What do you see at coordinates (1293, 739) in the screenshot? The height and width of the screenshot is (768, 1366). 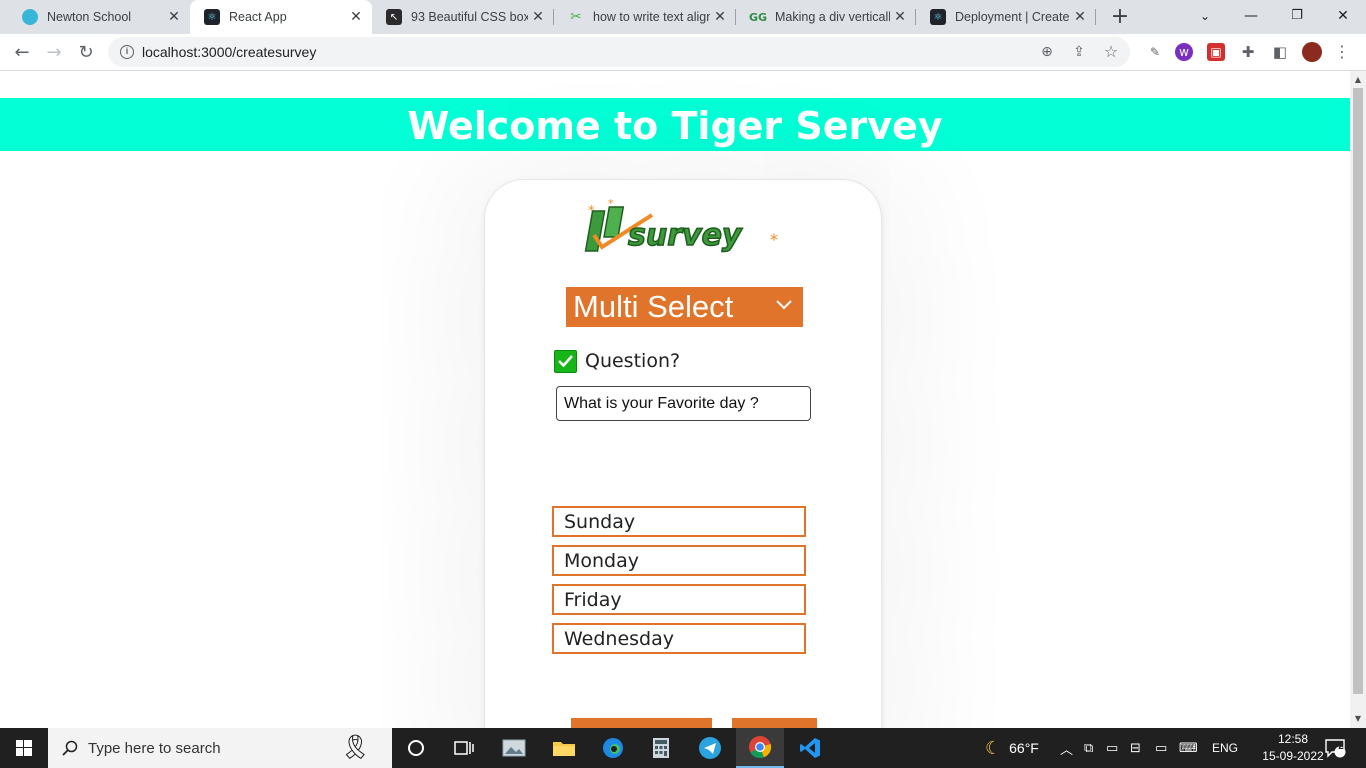 I see `clock-time: 12:58` at bounding box center [1293, 739].